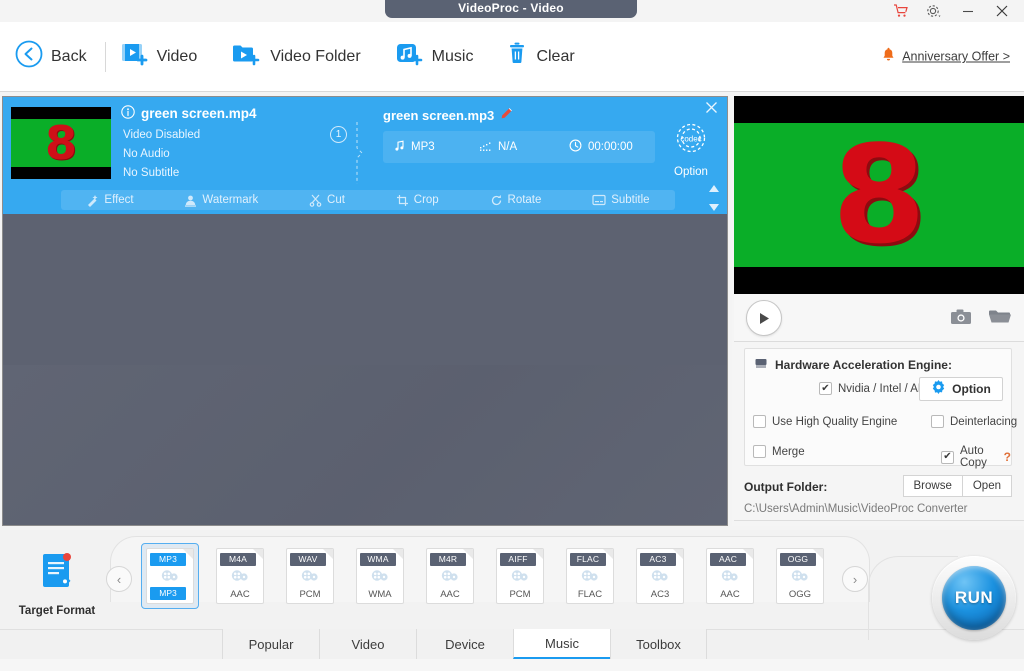  I want to click on format-codec-label: AAC, so click(730, 594).